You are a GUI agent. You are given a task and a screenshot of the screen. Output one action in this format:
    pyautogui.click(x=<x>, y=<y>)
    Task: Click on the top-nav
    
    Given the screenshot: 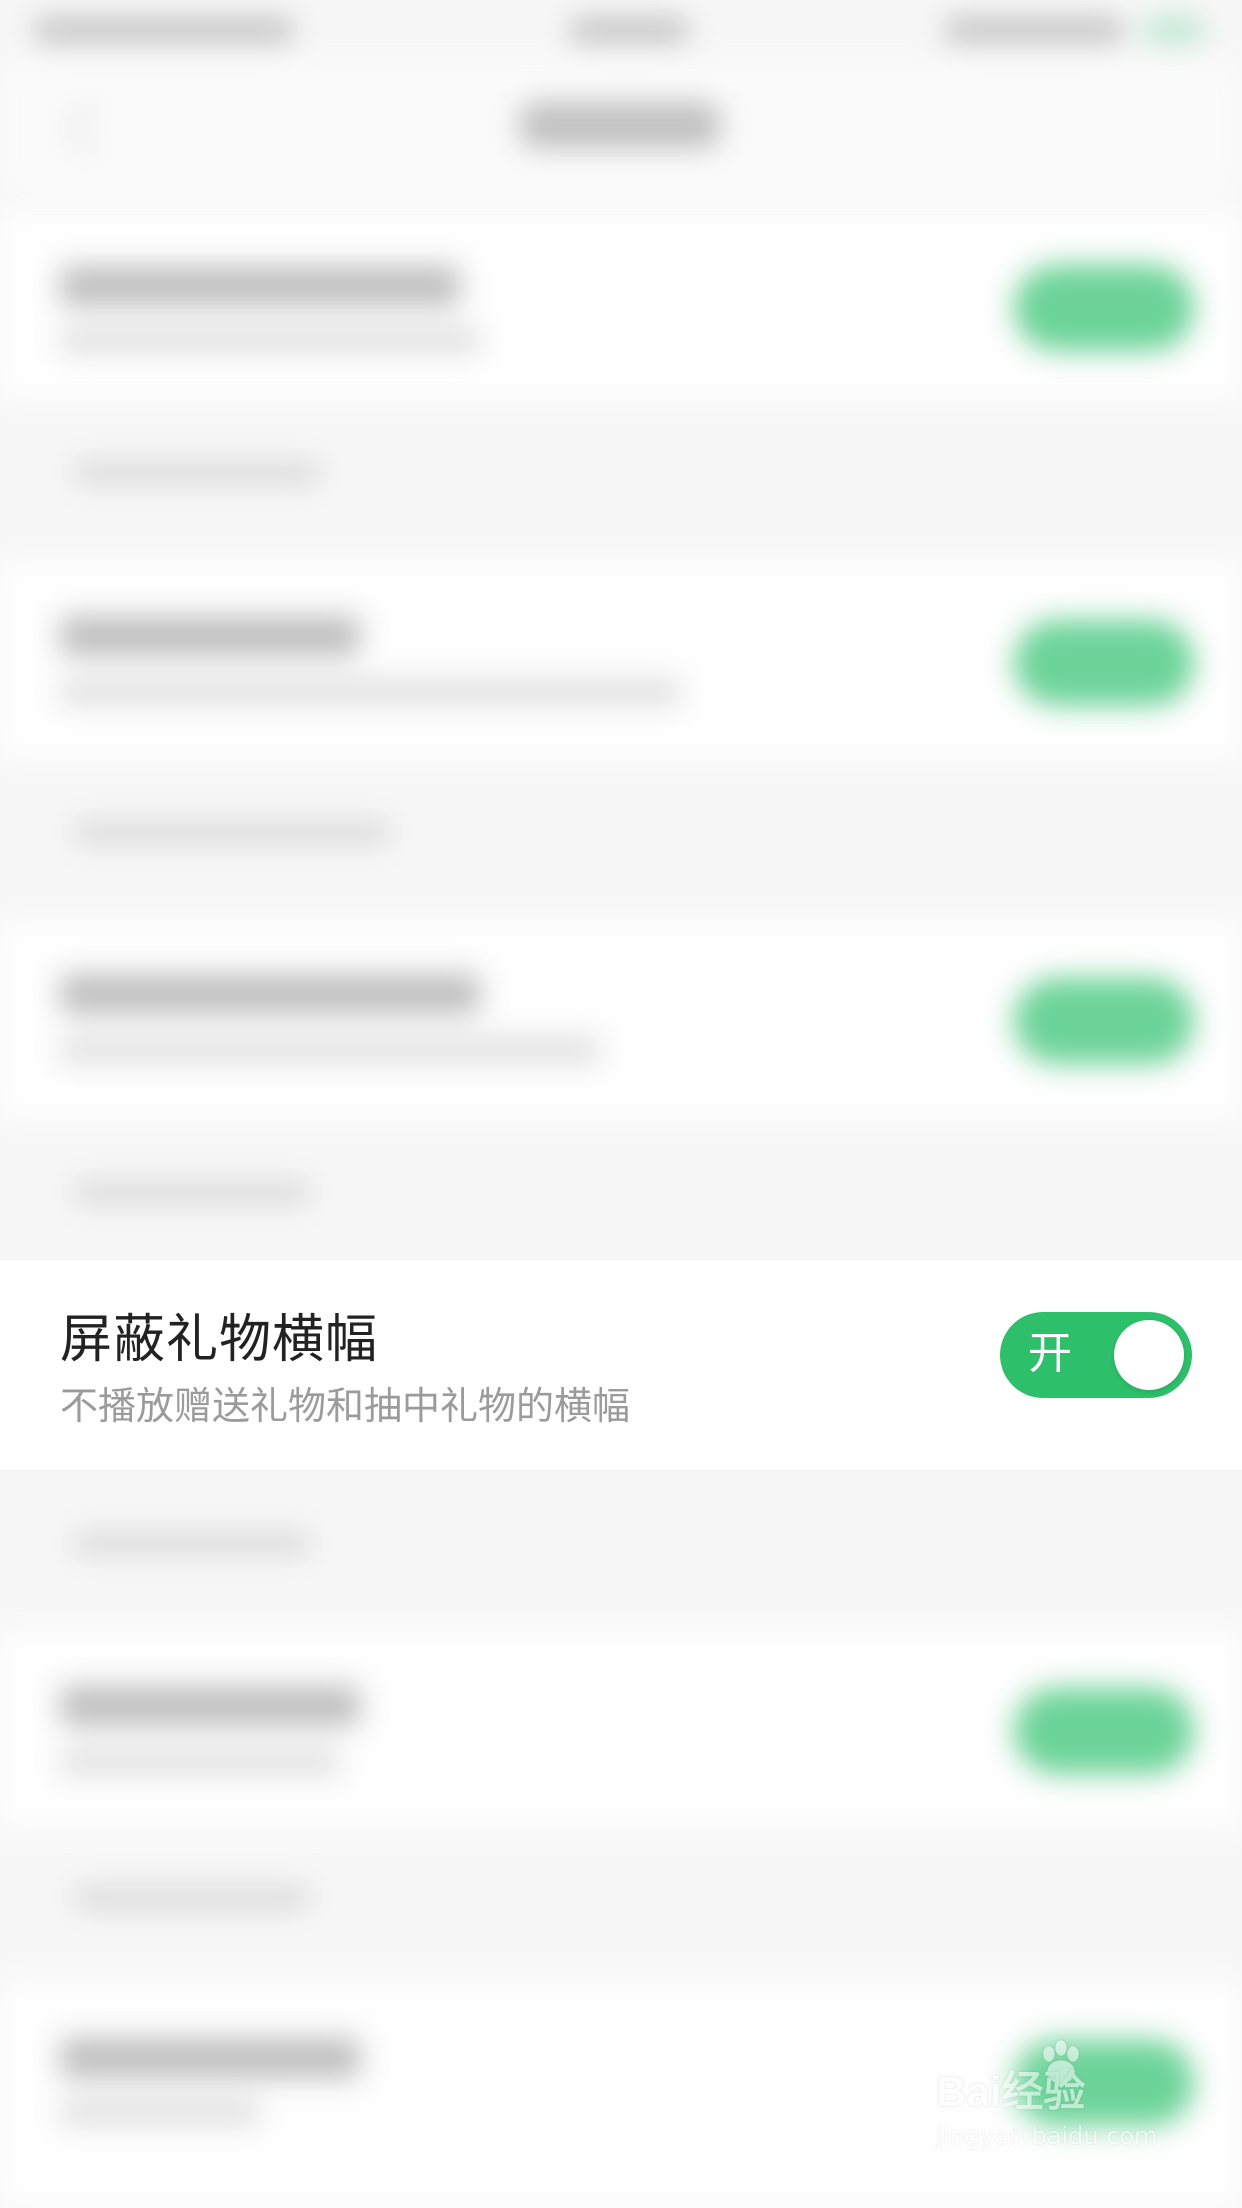 What is the action you would take?
    pyautogui.click(x=621, y=127)
    